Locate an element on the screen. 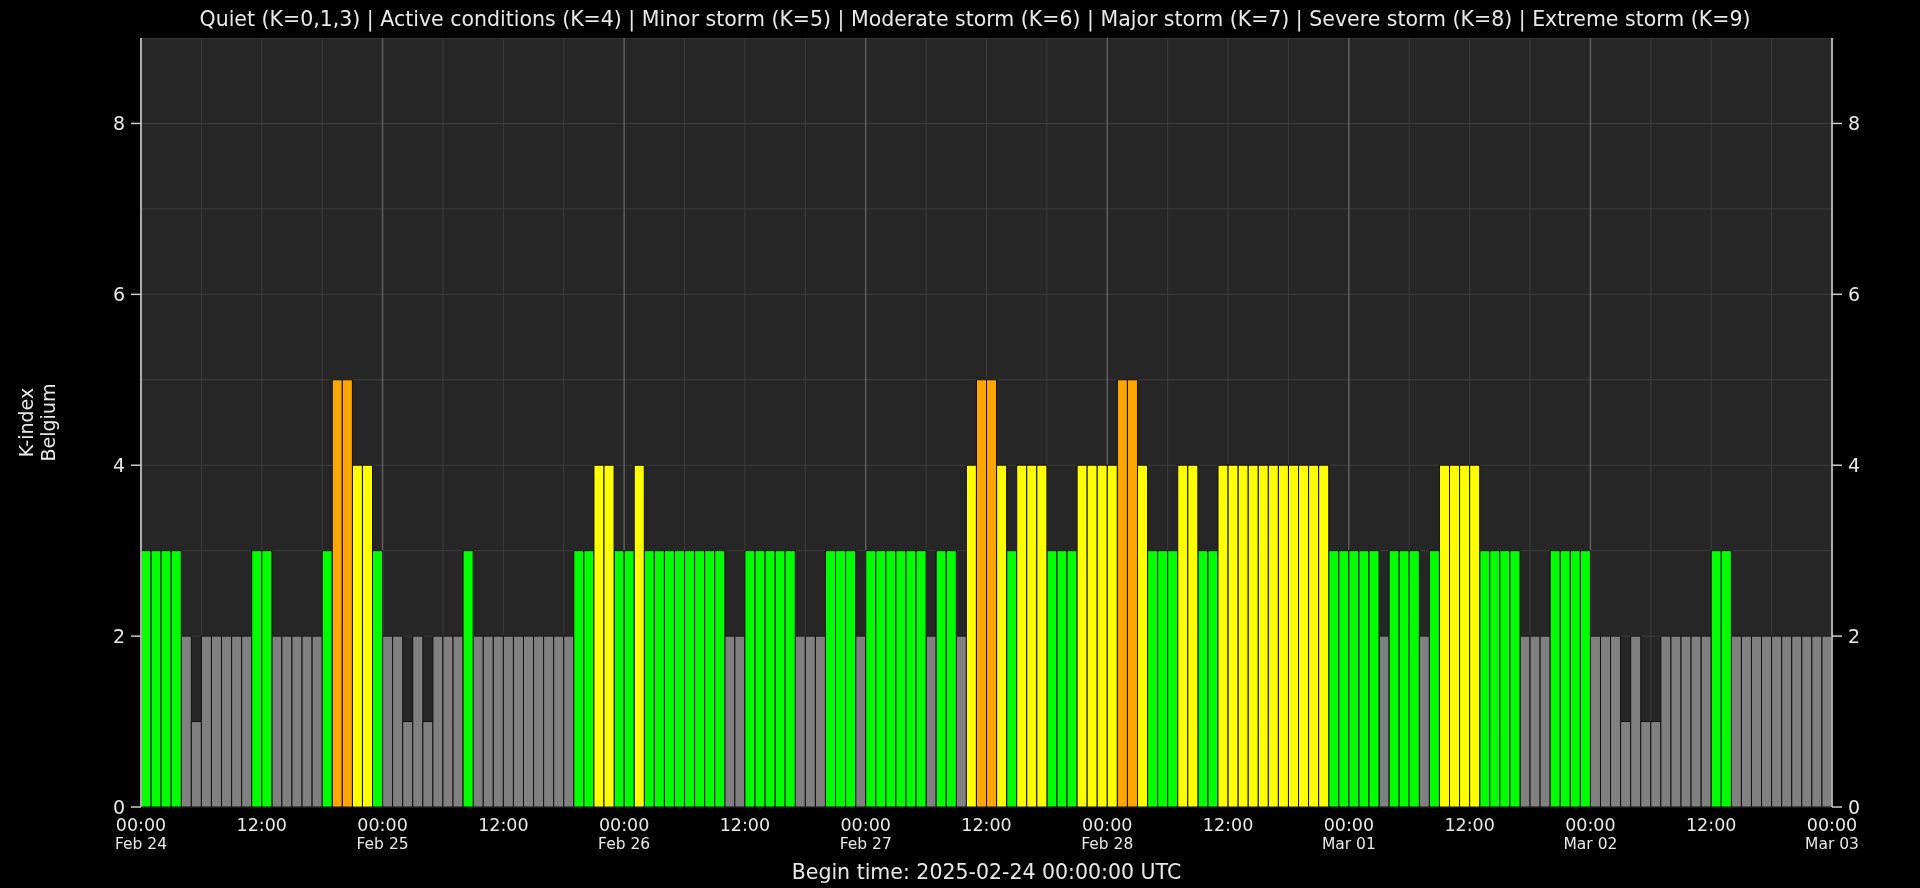 This screenshot has width=1920, height=888. x-tick-date: Feb 28 is located at coordinates (1107, 844).